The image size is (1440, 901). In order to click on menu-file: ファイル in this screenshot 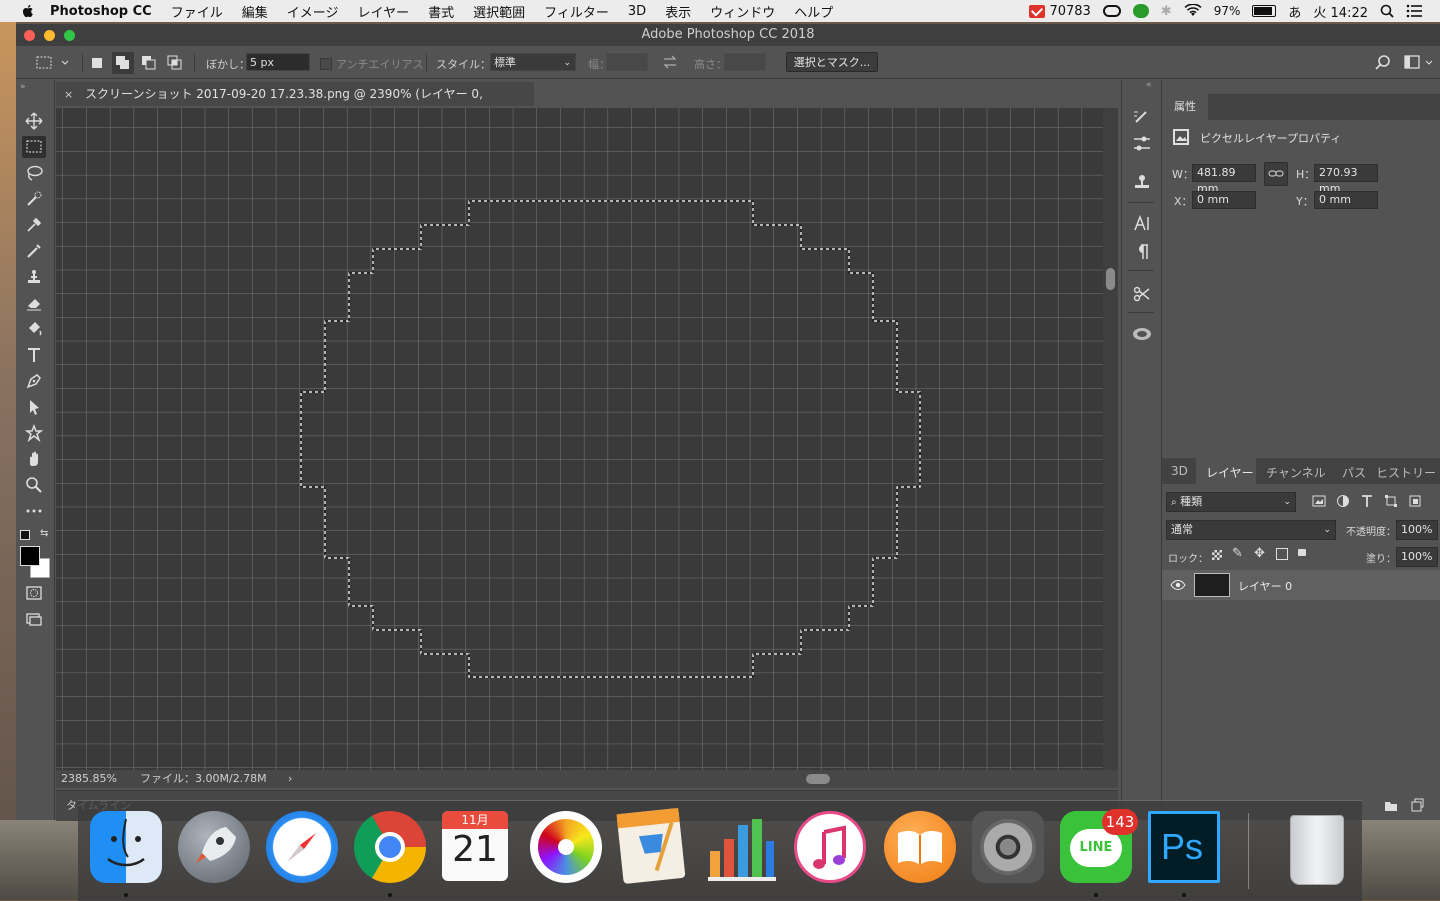, I will do `click(197, 11)`.